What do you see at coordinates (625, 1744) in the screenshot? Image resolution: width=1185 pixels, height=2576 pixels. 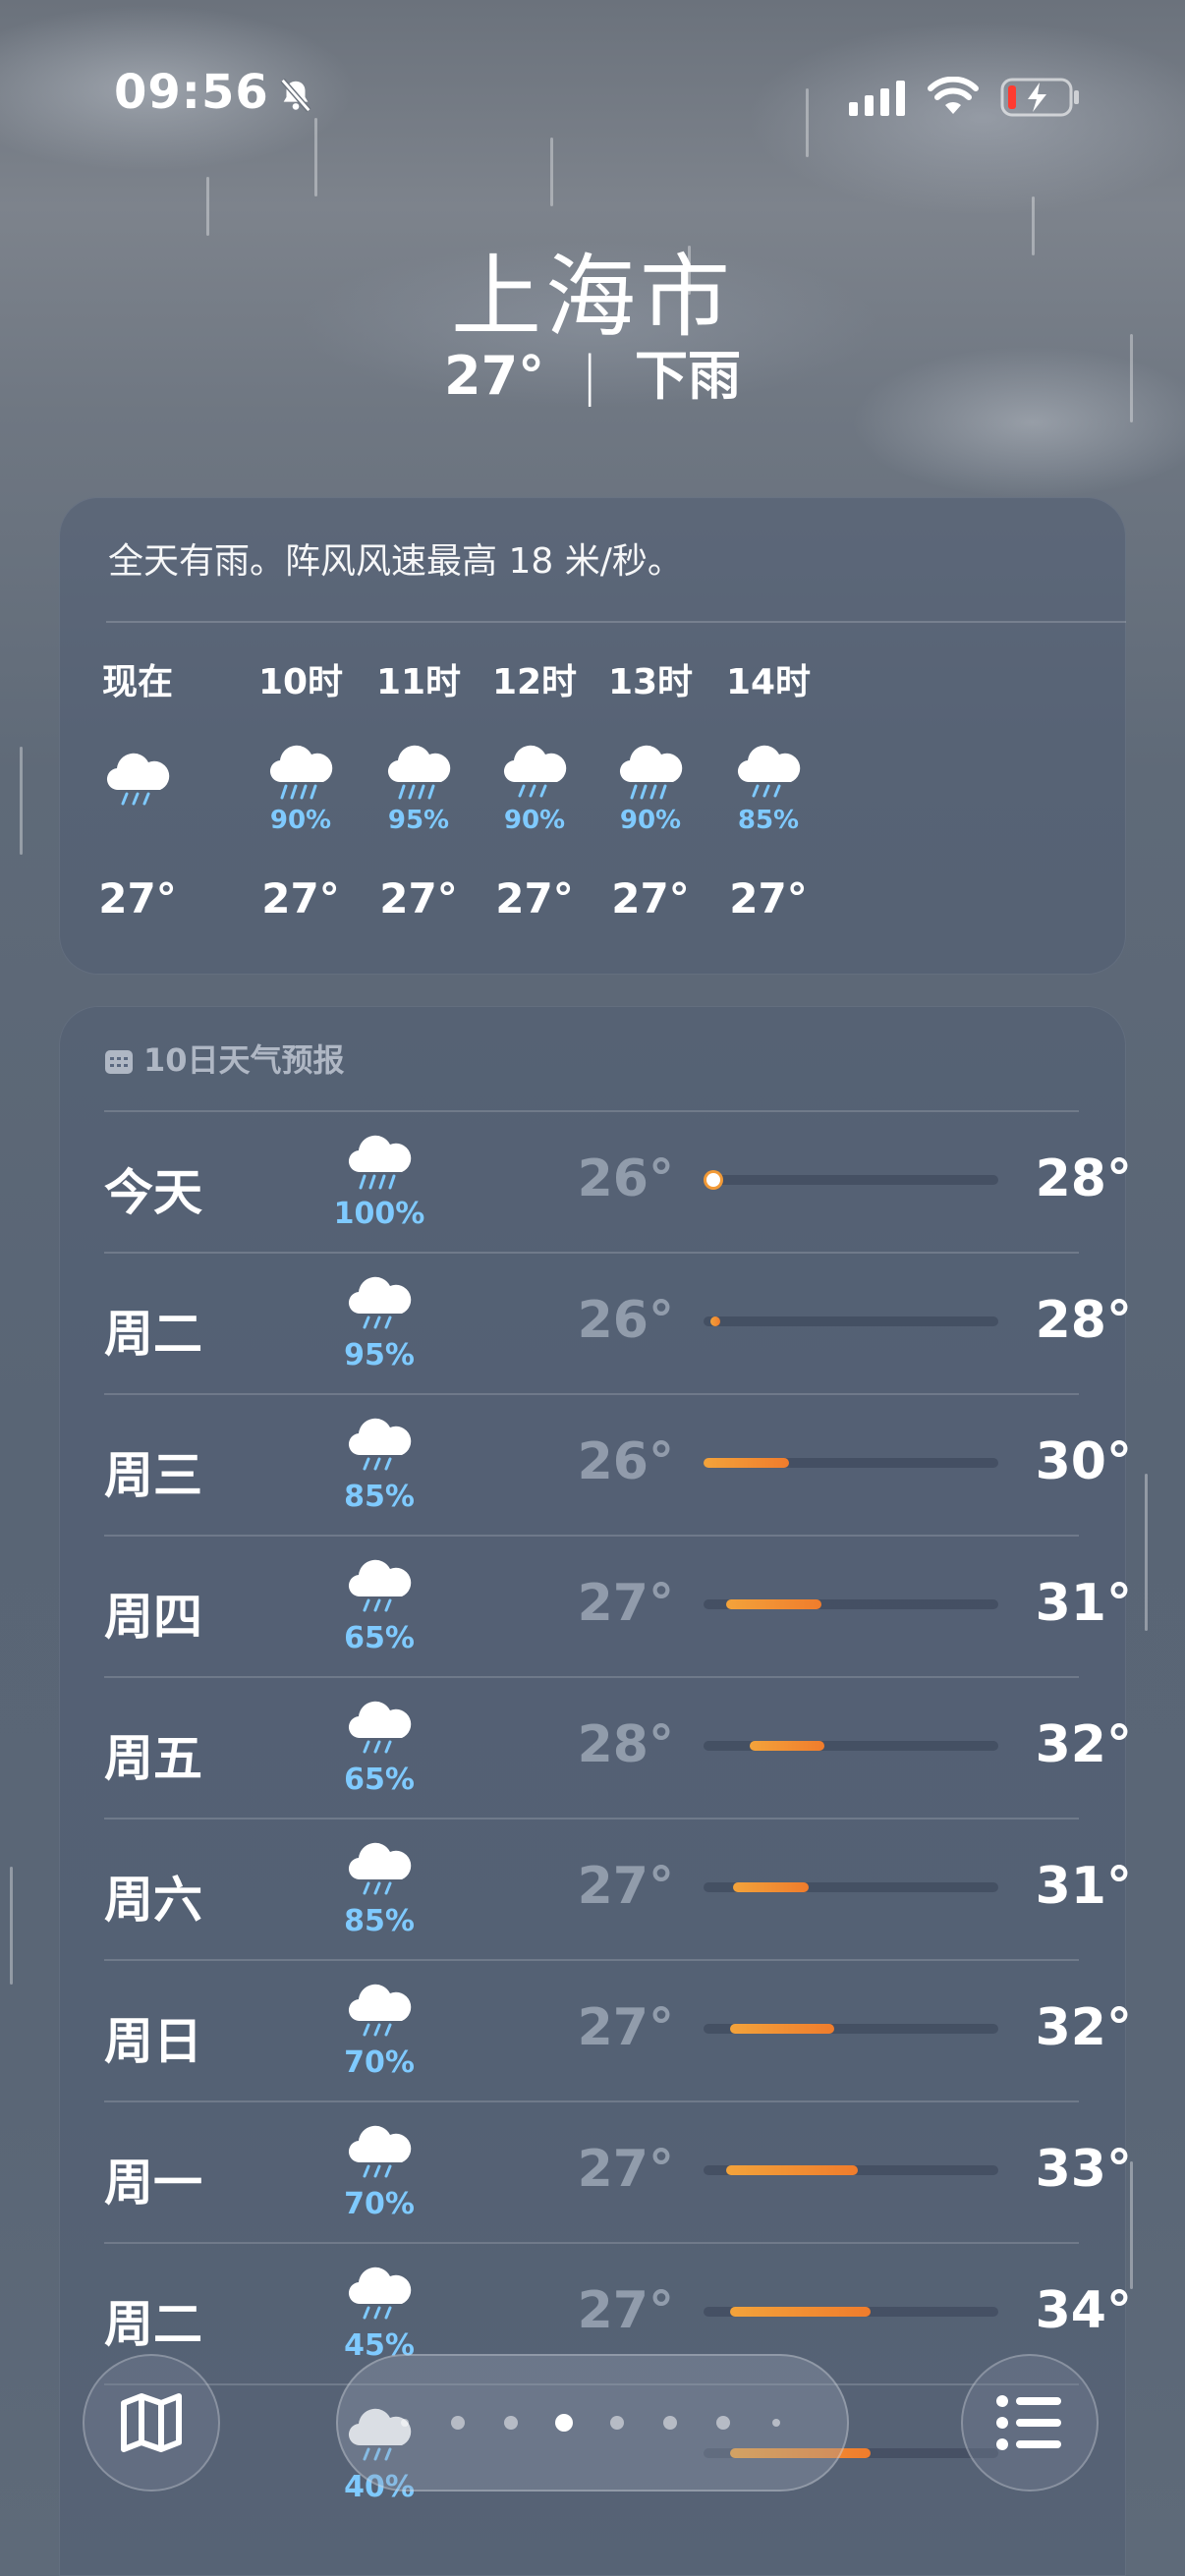 I see `day-low: 28°` at bounding box center [625, 1744].